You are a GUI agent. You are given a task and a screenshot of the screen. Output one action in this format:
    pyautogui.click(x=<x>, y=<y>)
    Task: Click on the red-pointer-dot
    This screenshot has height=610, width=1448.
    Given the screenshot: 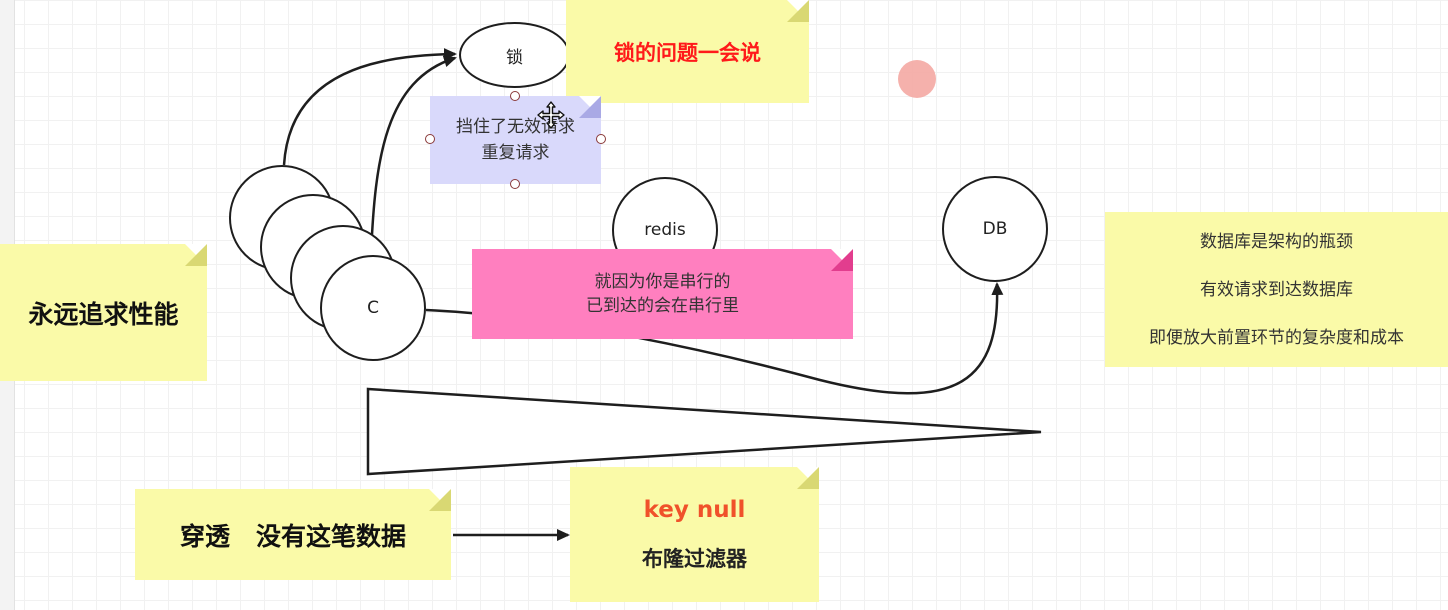 What is the action you would take?
    pyautogui.click(x=917, y=79)
    